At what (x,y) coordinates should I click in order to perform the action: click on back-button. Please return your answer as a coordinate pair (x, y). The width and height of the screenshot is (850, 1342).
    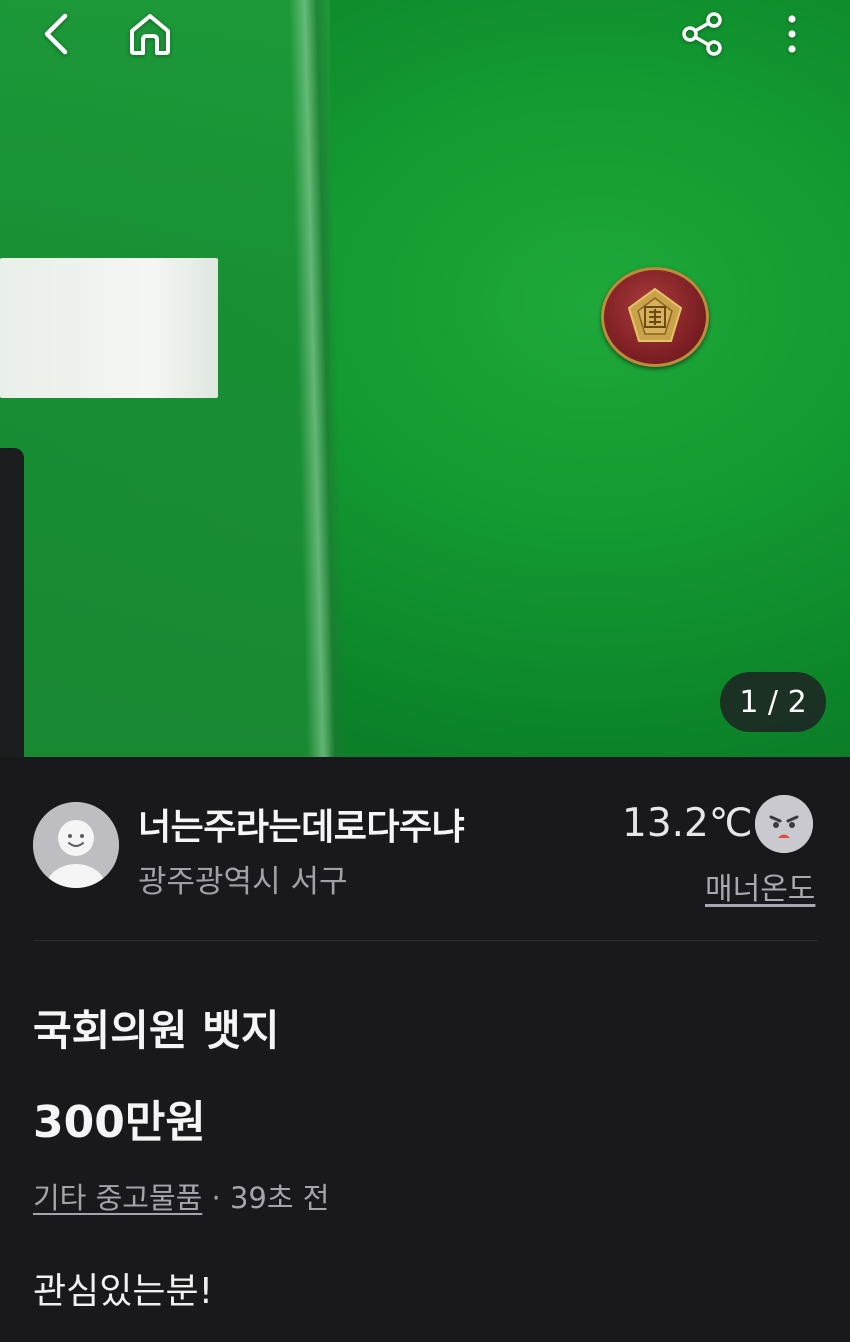
    Looking at the image, I should click on (56, 34).